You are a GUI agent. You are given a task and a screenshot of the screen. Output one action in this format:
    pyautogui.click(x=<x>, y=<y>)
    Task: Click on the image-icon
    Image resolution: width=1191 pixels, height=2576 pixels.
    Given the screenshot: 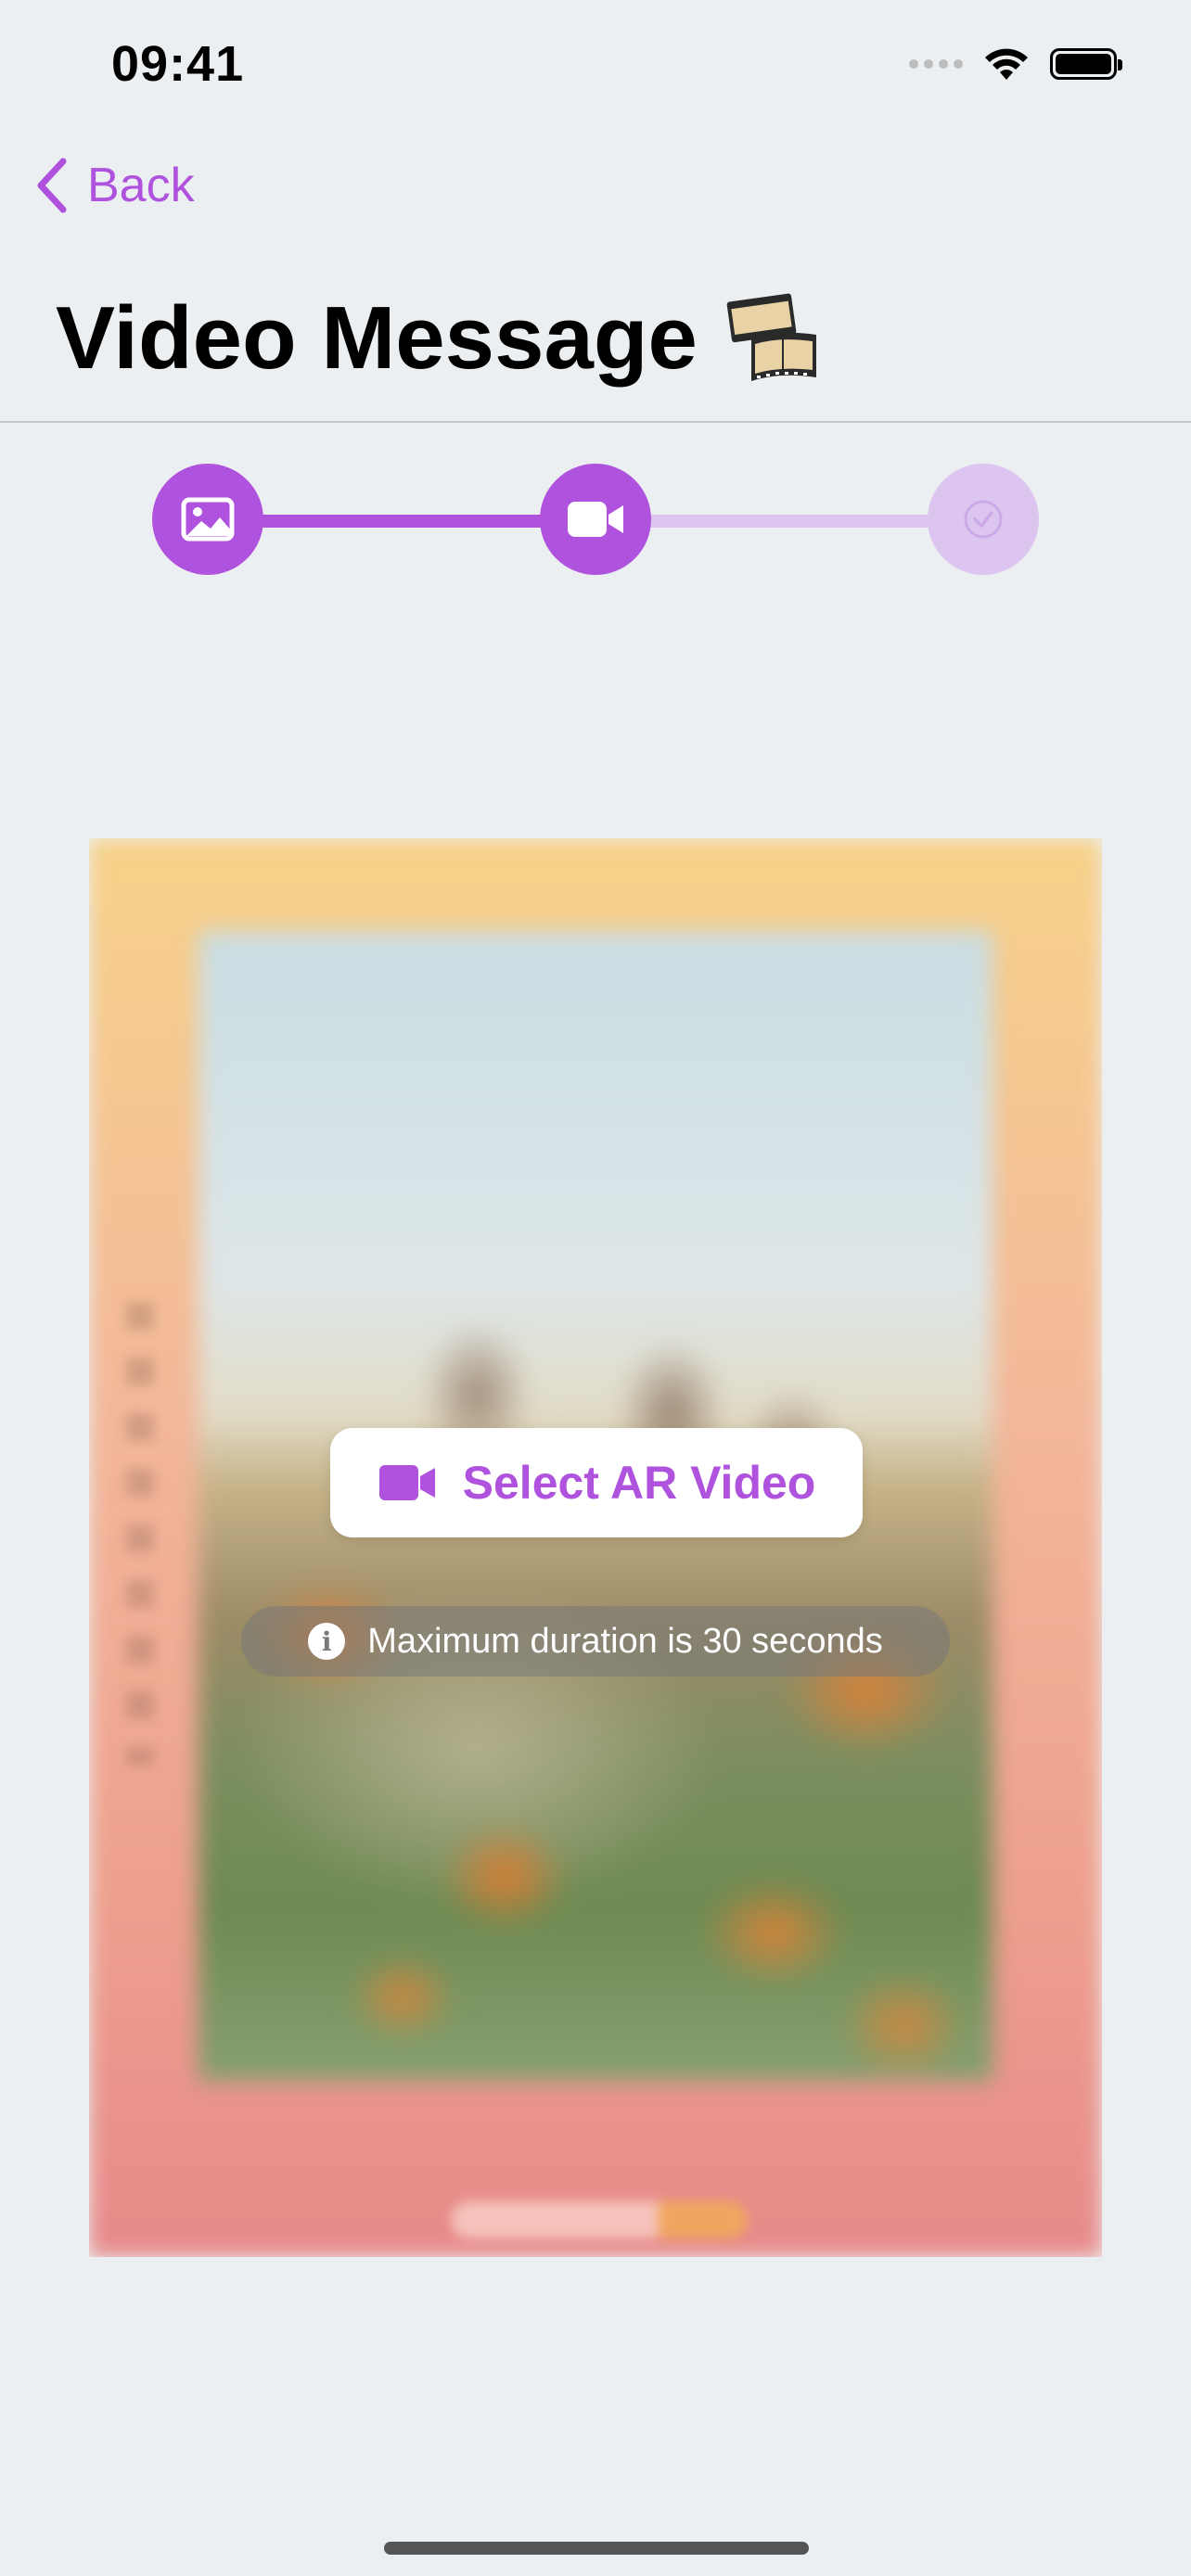 What is the action you would take?
    pyautogui.click(x=208, y=519)
    